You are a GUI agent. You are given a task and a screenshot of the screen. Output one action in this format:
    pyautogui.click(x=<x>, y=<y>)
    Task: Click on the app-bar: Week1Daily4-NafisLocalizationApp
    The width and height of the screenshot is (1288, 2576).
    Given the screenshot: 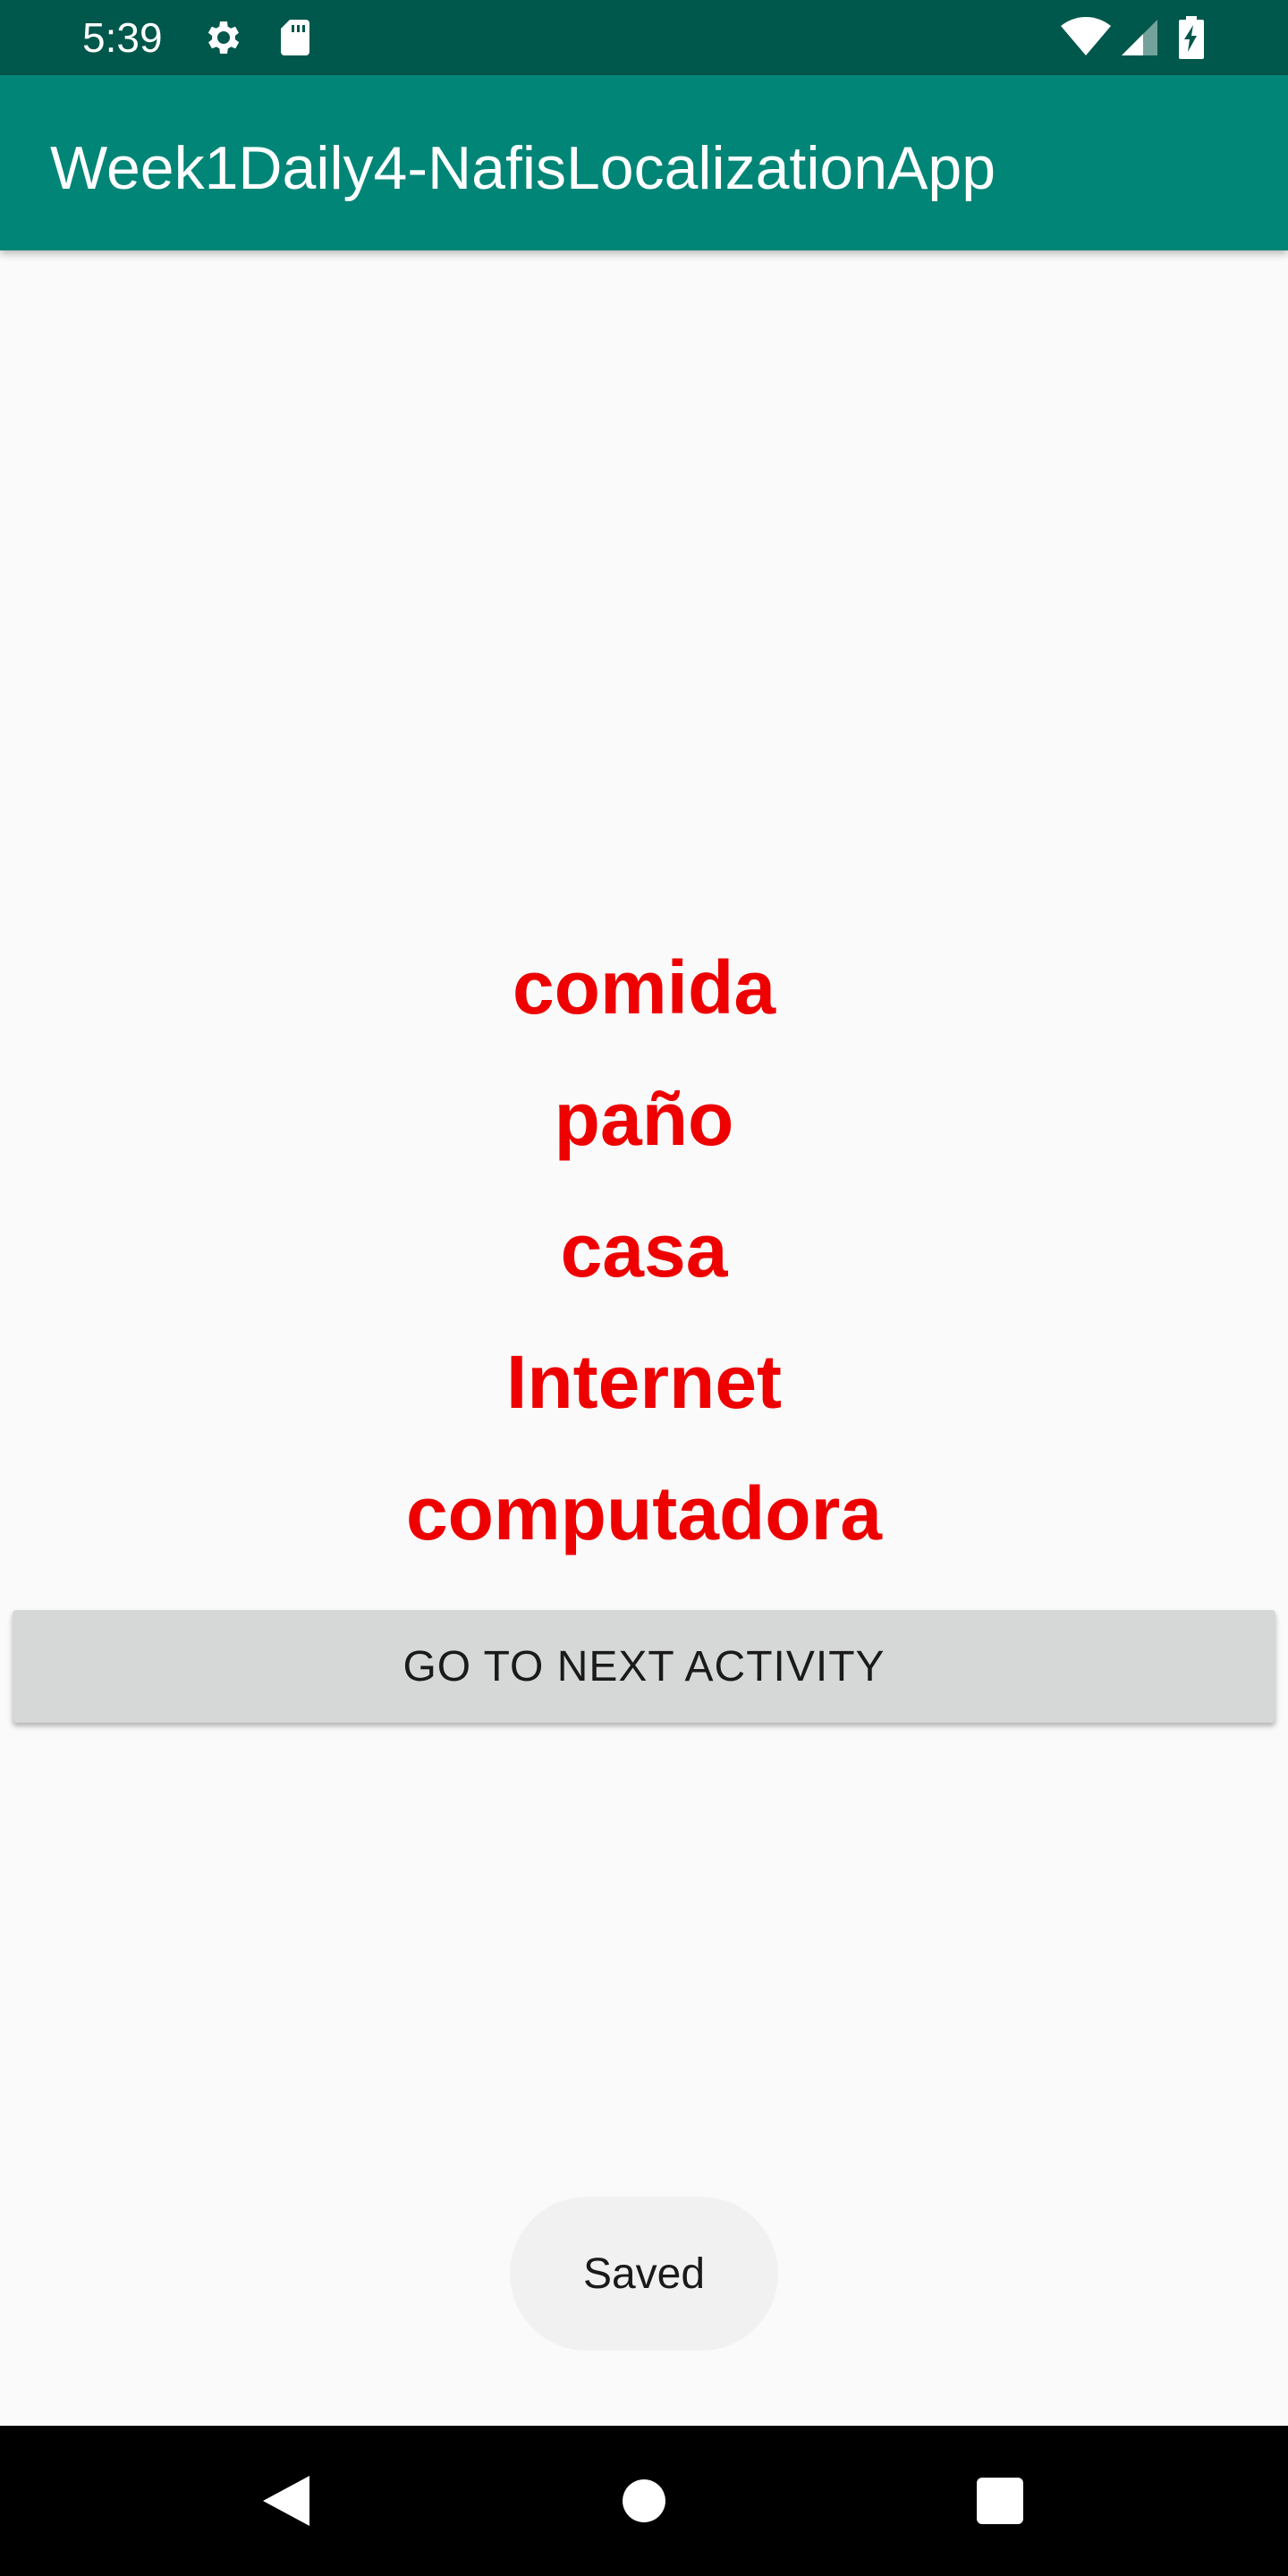 What is the action you would take?
    pyautogui.click(x=644, y=162)
    